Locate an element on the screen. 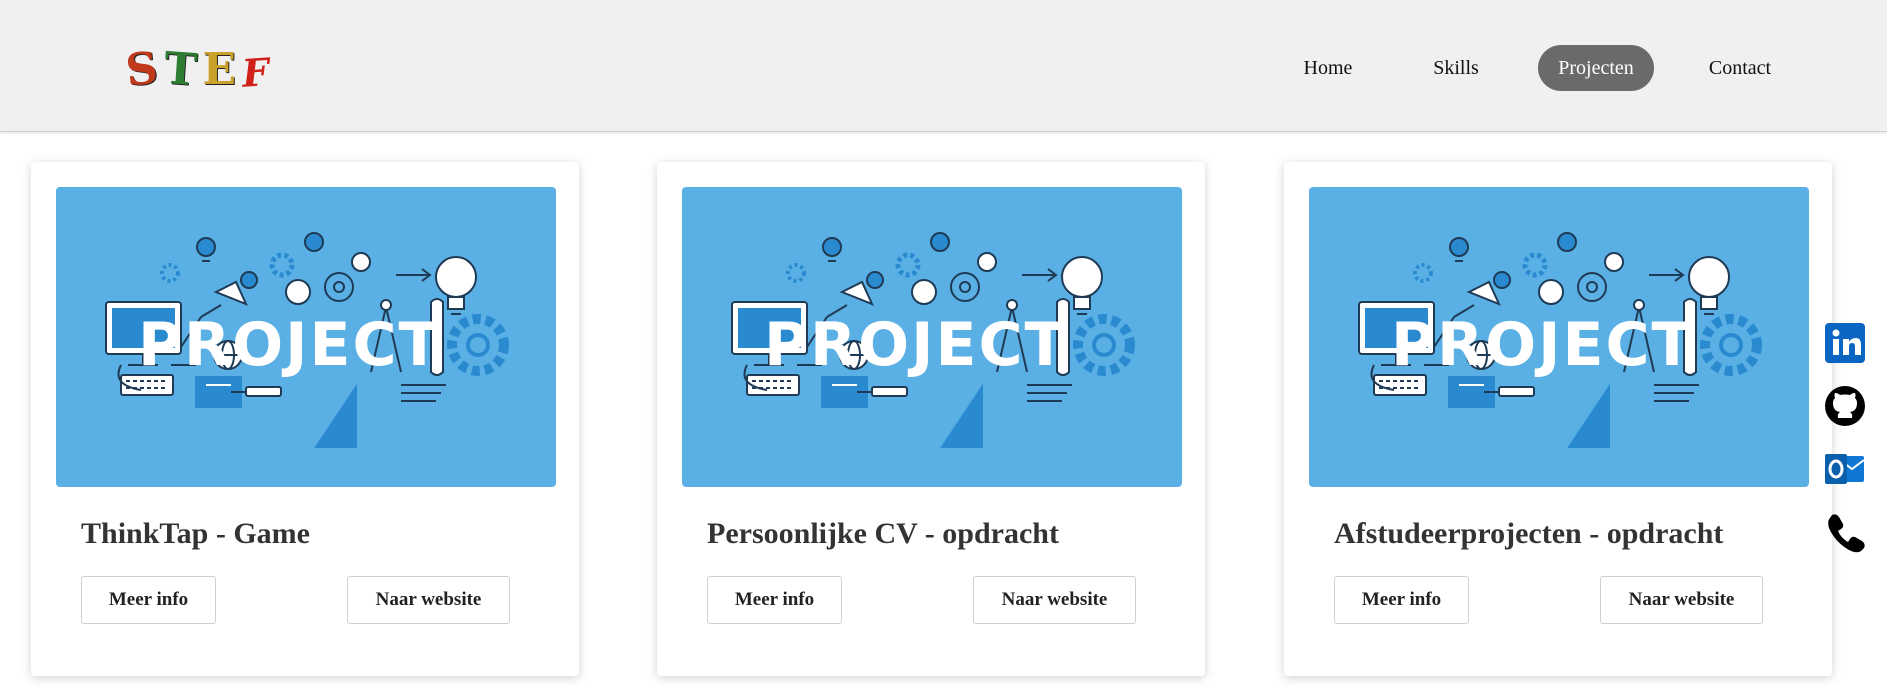 This screenshot has height=687, width=1887. nav-home: Home is located at coordinates (1328, 68).